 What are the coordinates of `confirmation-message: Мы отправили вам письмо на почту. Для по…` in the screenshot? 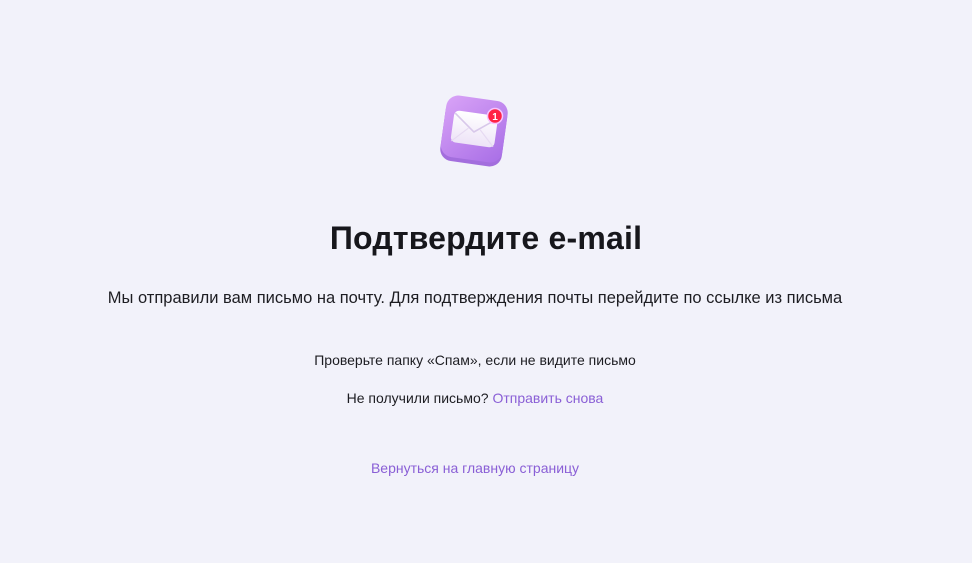 It's located at (475, 298).